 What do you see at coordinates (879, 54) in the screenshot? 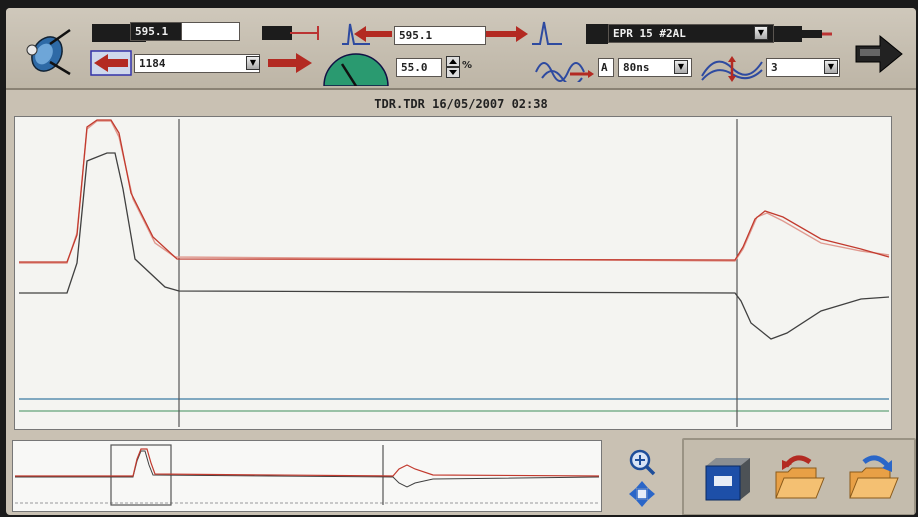
I see `next-arrow-icon` at bounding box center [879, 54].